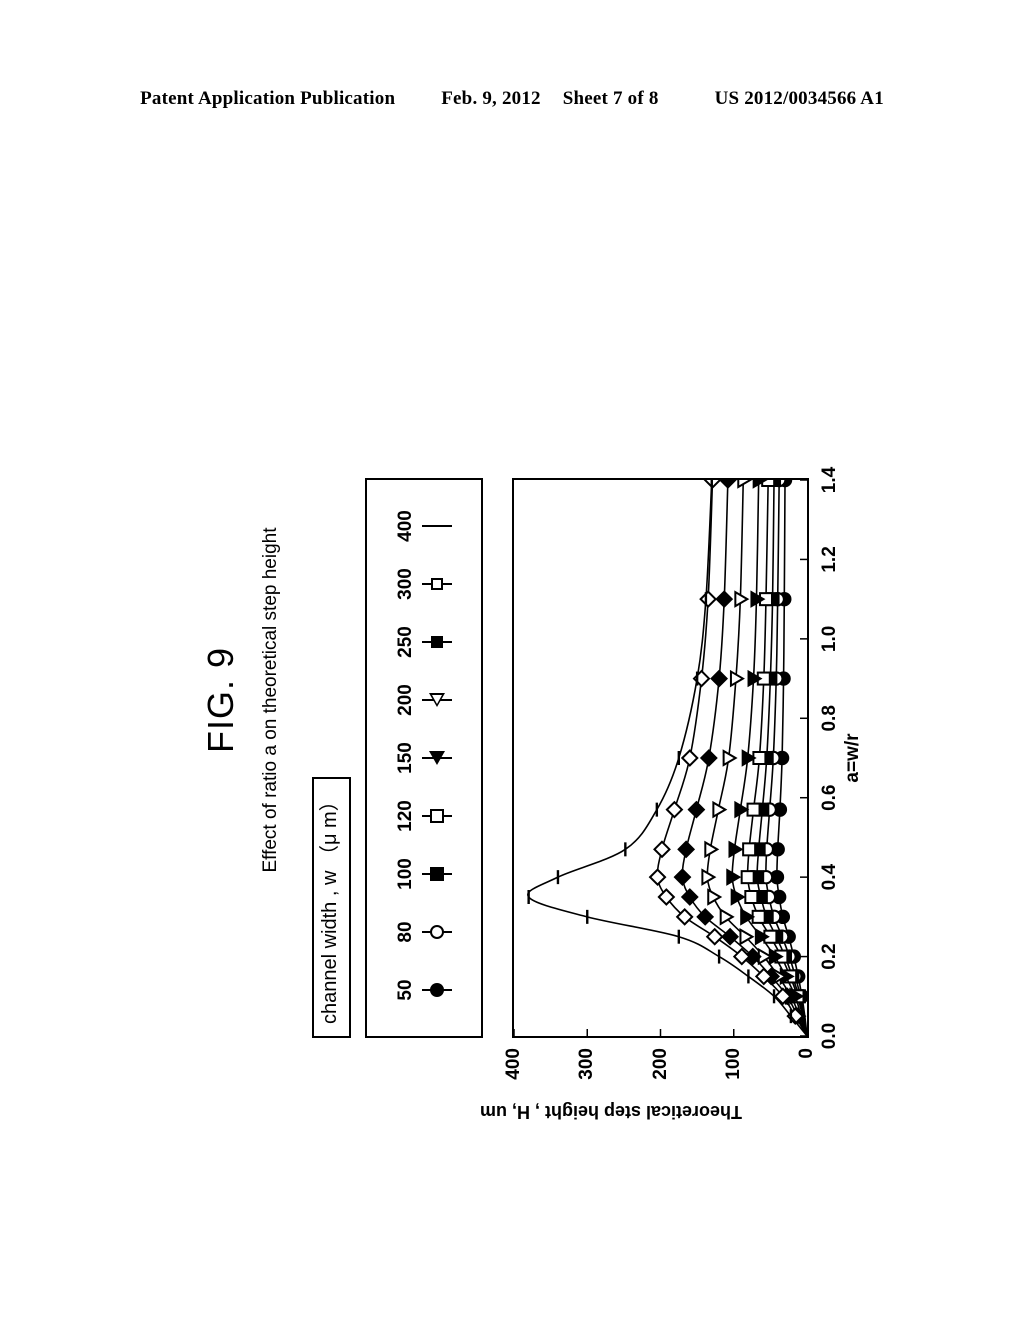 This screenshot has width=1024, height=1320. Describe the element at coordinates (513, 1064) in the screenshot. I see `y-tick-label: 400` at that location.